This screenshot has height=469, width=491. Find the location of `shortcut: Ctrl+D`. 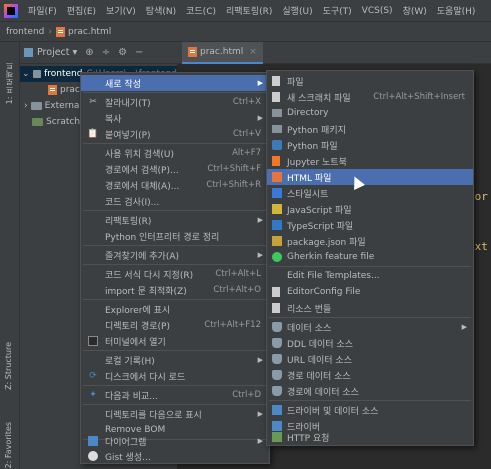

shortcut: Ctrl+D is located at coordinates (246, 395).